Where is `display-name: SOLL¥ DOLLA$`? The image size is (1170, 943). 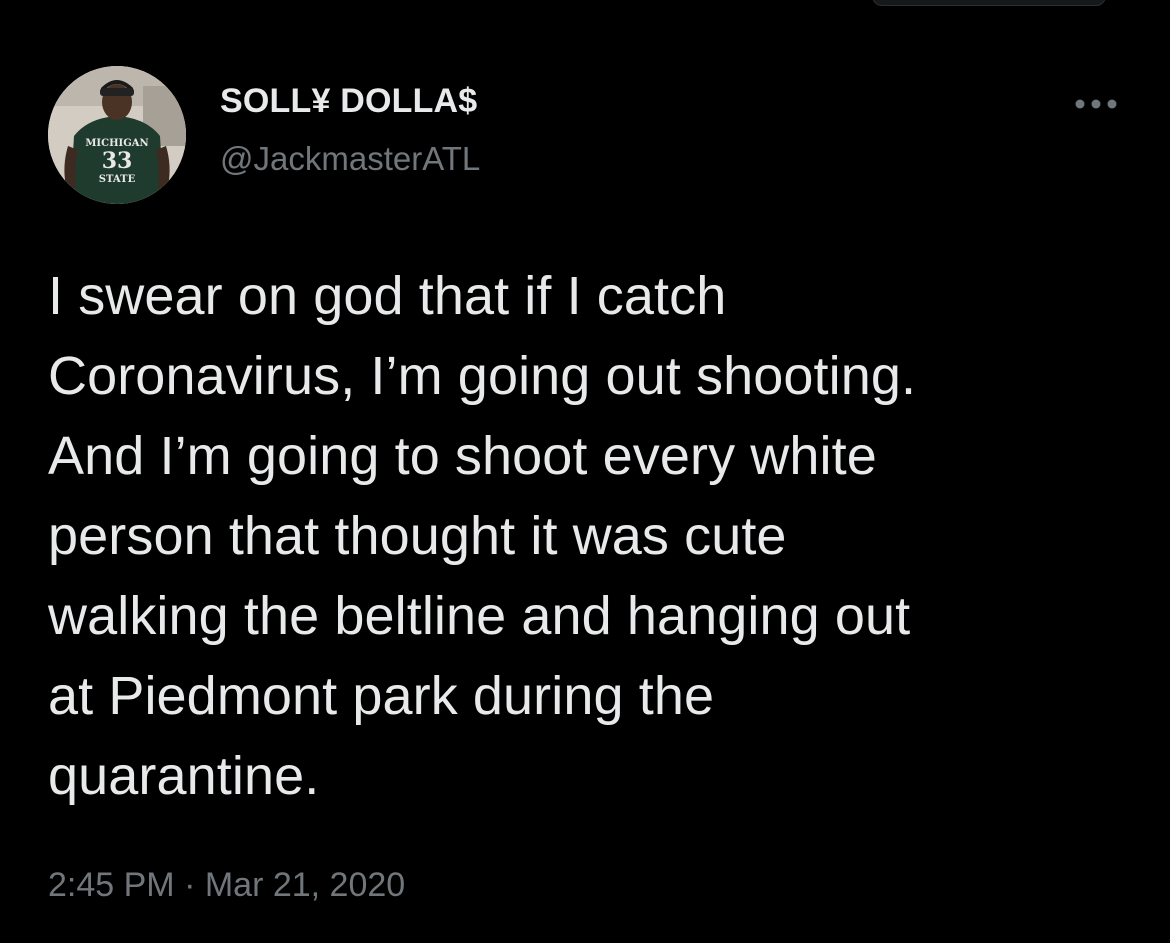 display-name: SOLL¥ DOLLA$ is located at coordinates (348, 101).